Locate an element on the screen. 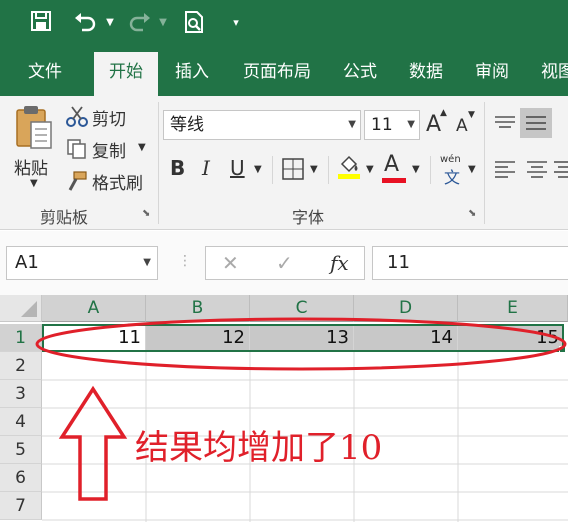 This screenshot has width=568, height=525. align-middle-icon is located at coordinates (536, 123).